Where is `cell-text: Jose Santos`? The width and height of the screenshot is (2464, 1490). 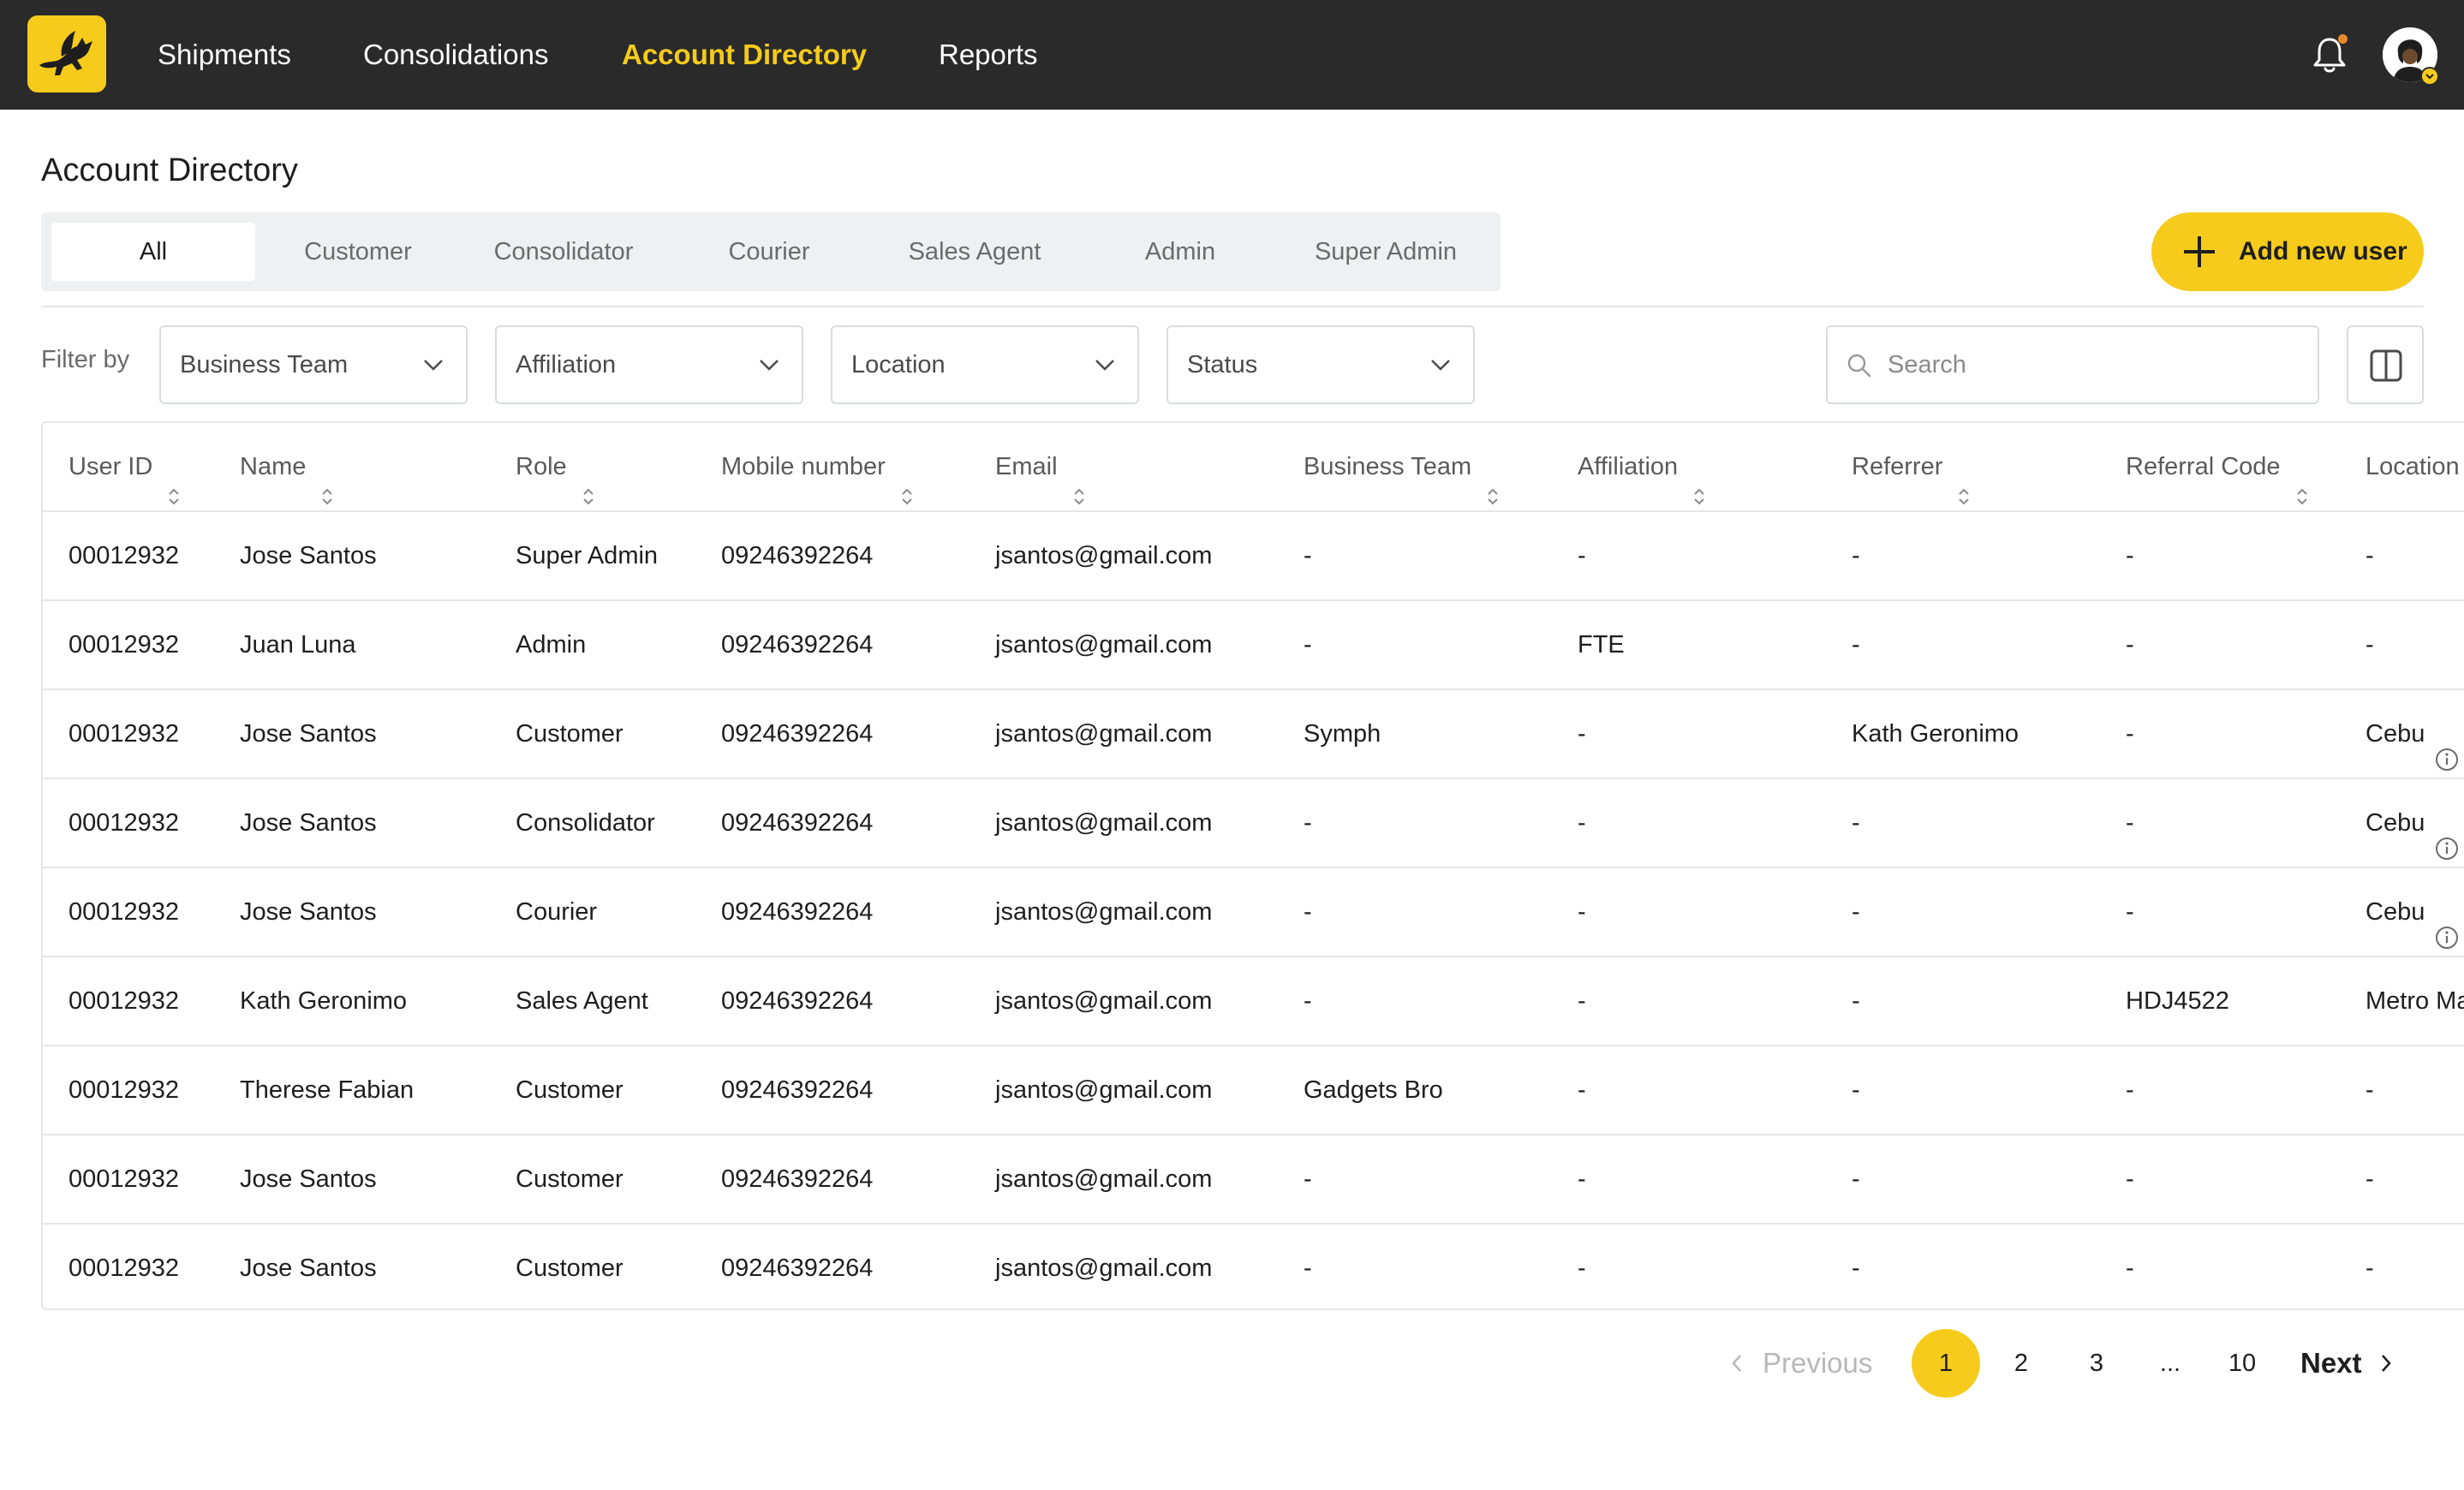 cell-text: Jose Santos is located at coordinates (308, 734).